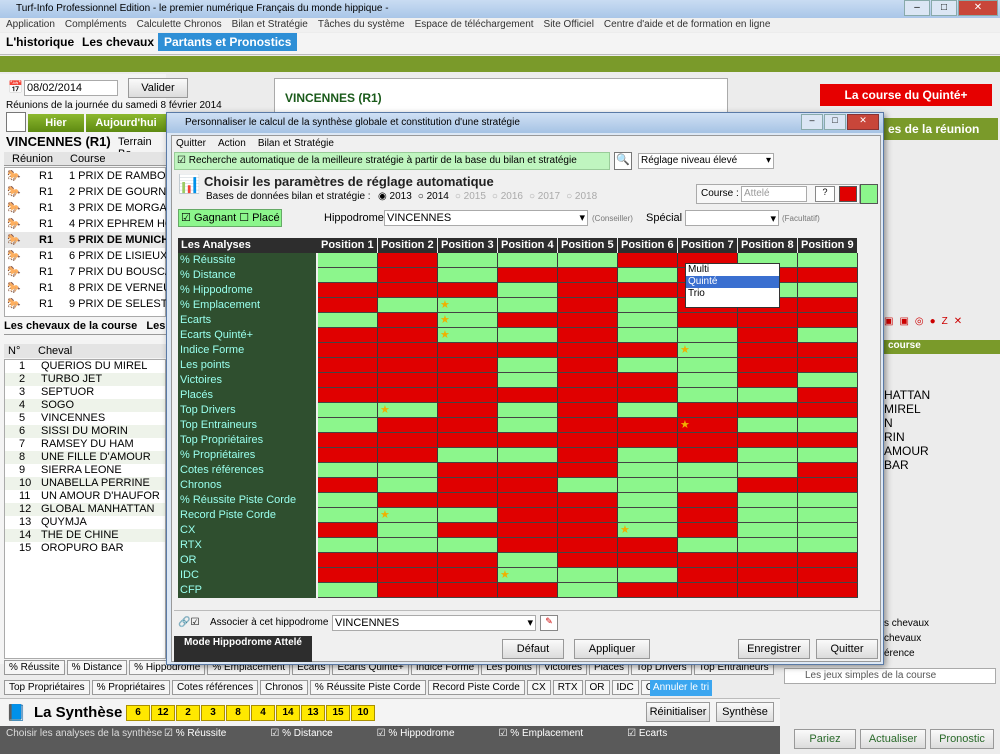 The height and width of the screenshot is (754, 1000). What do you see at coordinates (130, 687) in the screenshot?
I see `analysis-tab: % Propriétaires` at bounding box center [130, 687].